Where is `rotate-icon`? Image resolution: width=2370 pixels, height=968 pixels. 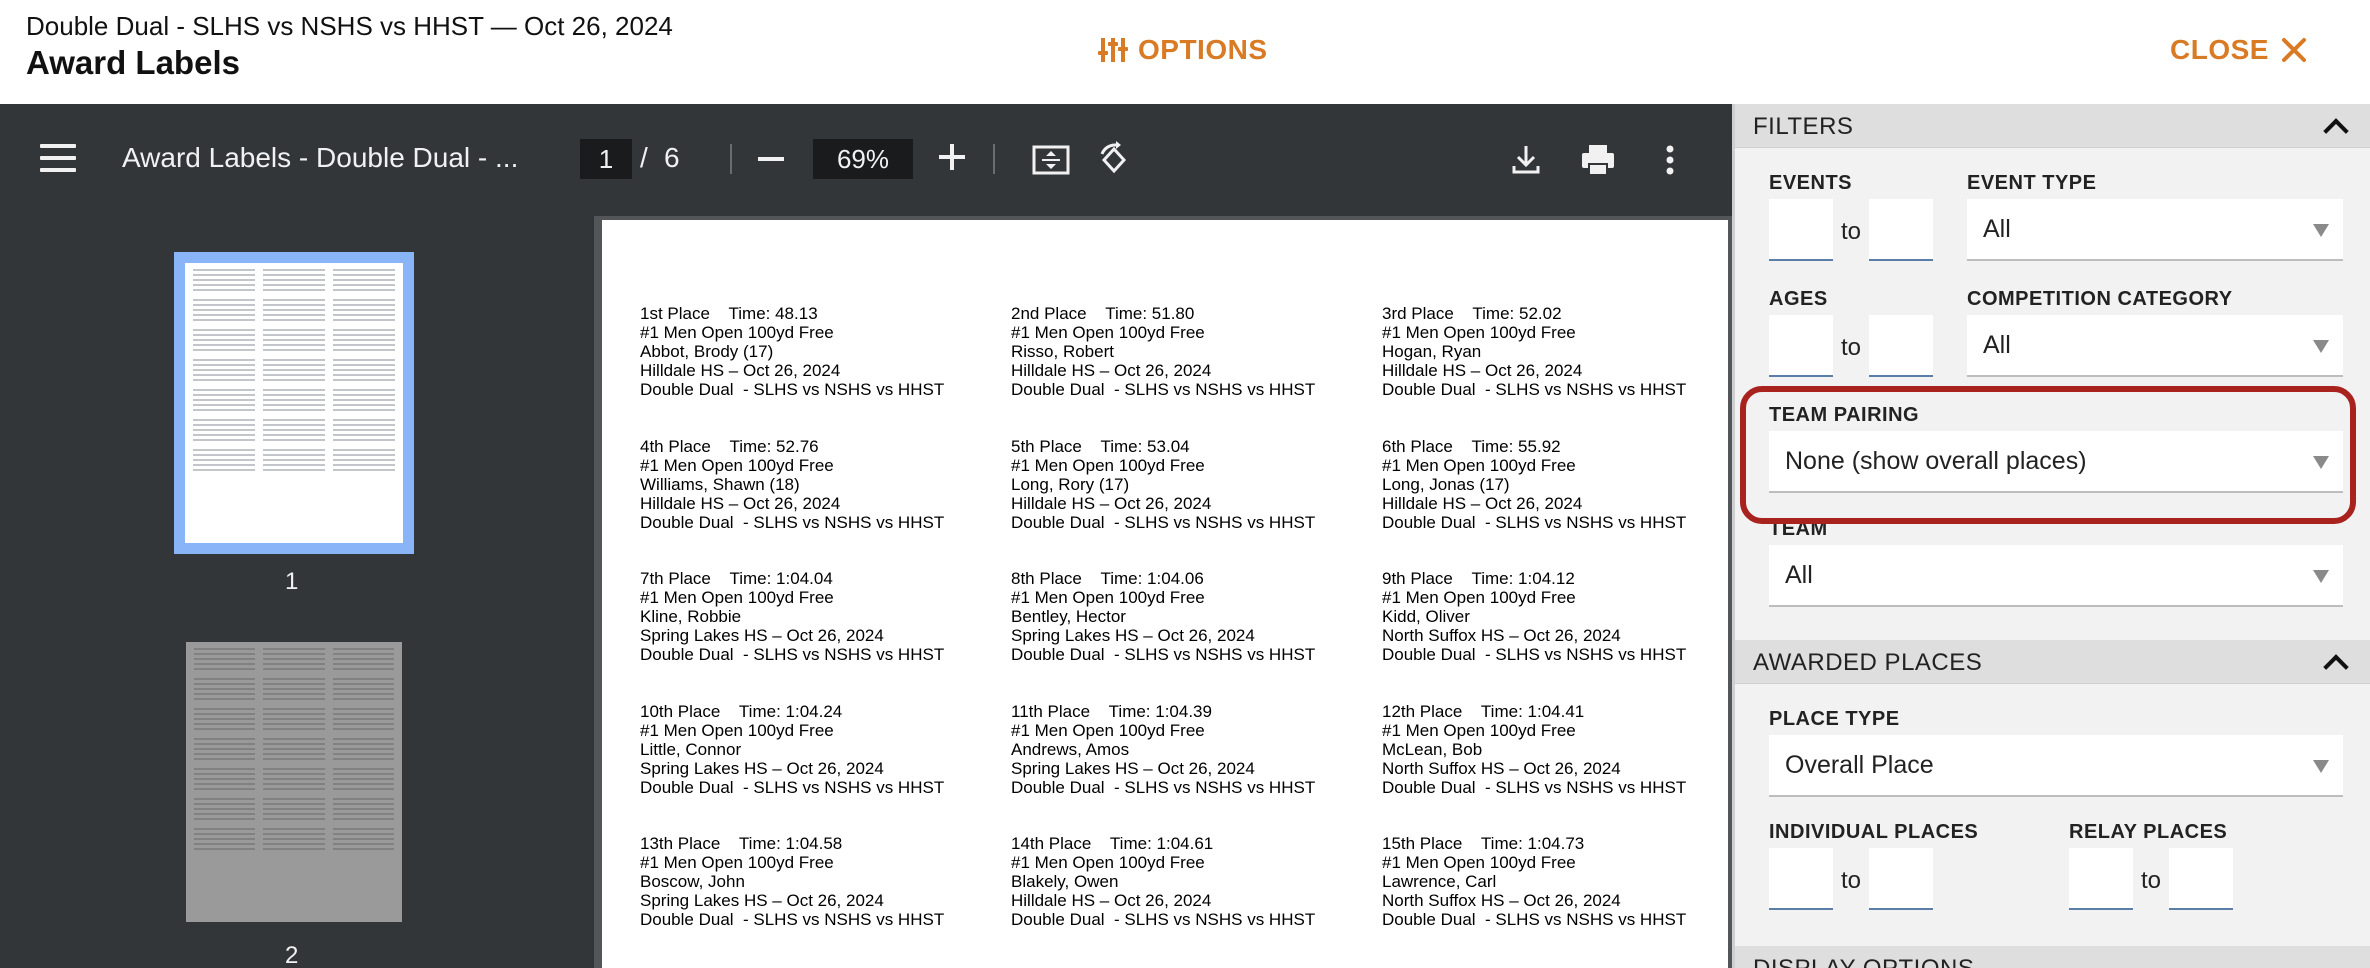
rotate-icon is located at coordinates (1114, 160).